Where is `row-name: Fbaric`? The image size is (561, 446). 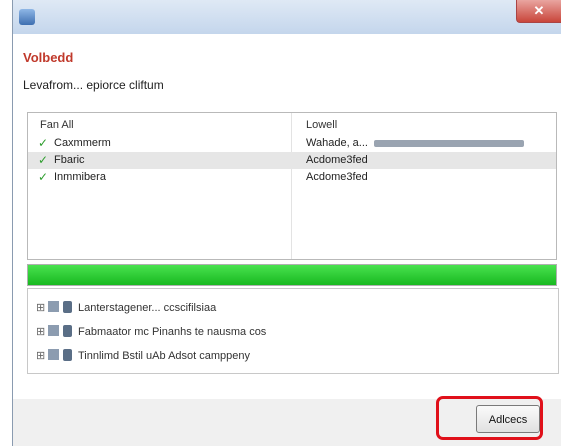 row-name: Fbaric is located at coordinates (69, 160).